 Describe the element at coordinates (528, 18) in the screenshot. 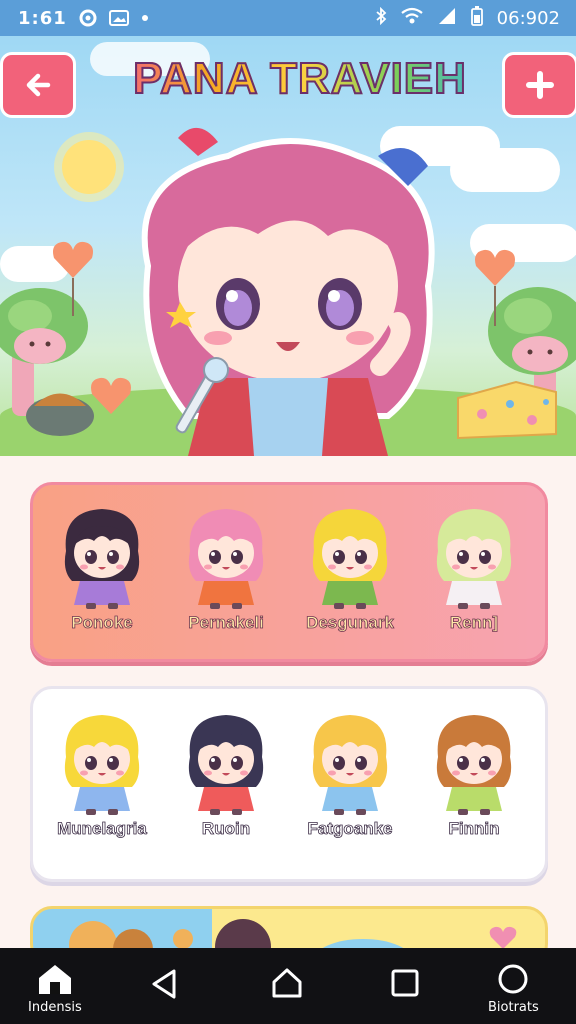

I see `status-clock: 06:902` at that location.